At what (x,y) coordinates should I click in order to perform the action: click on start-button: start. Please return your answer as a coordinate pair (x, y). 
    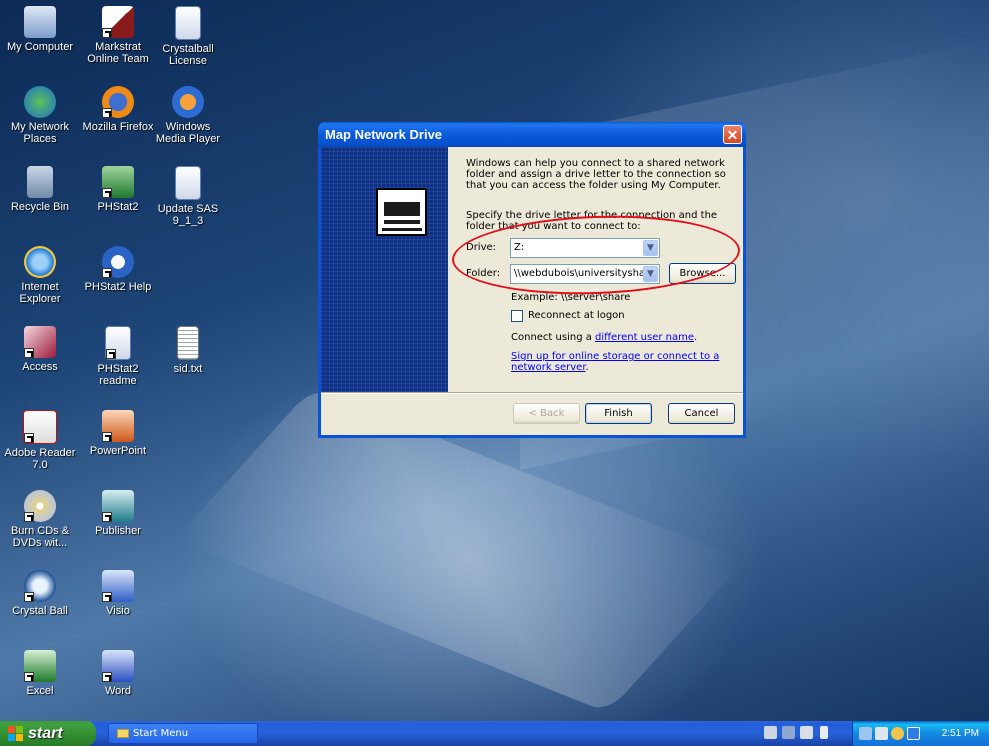
    Looking at the image, I should click on (48, 733).